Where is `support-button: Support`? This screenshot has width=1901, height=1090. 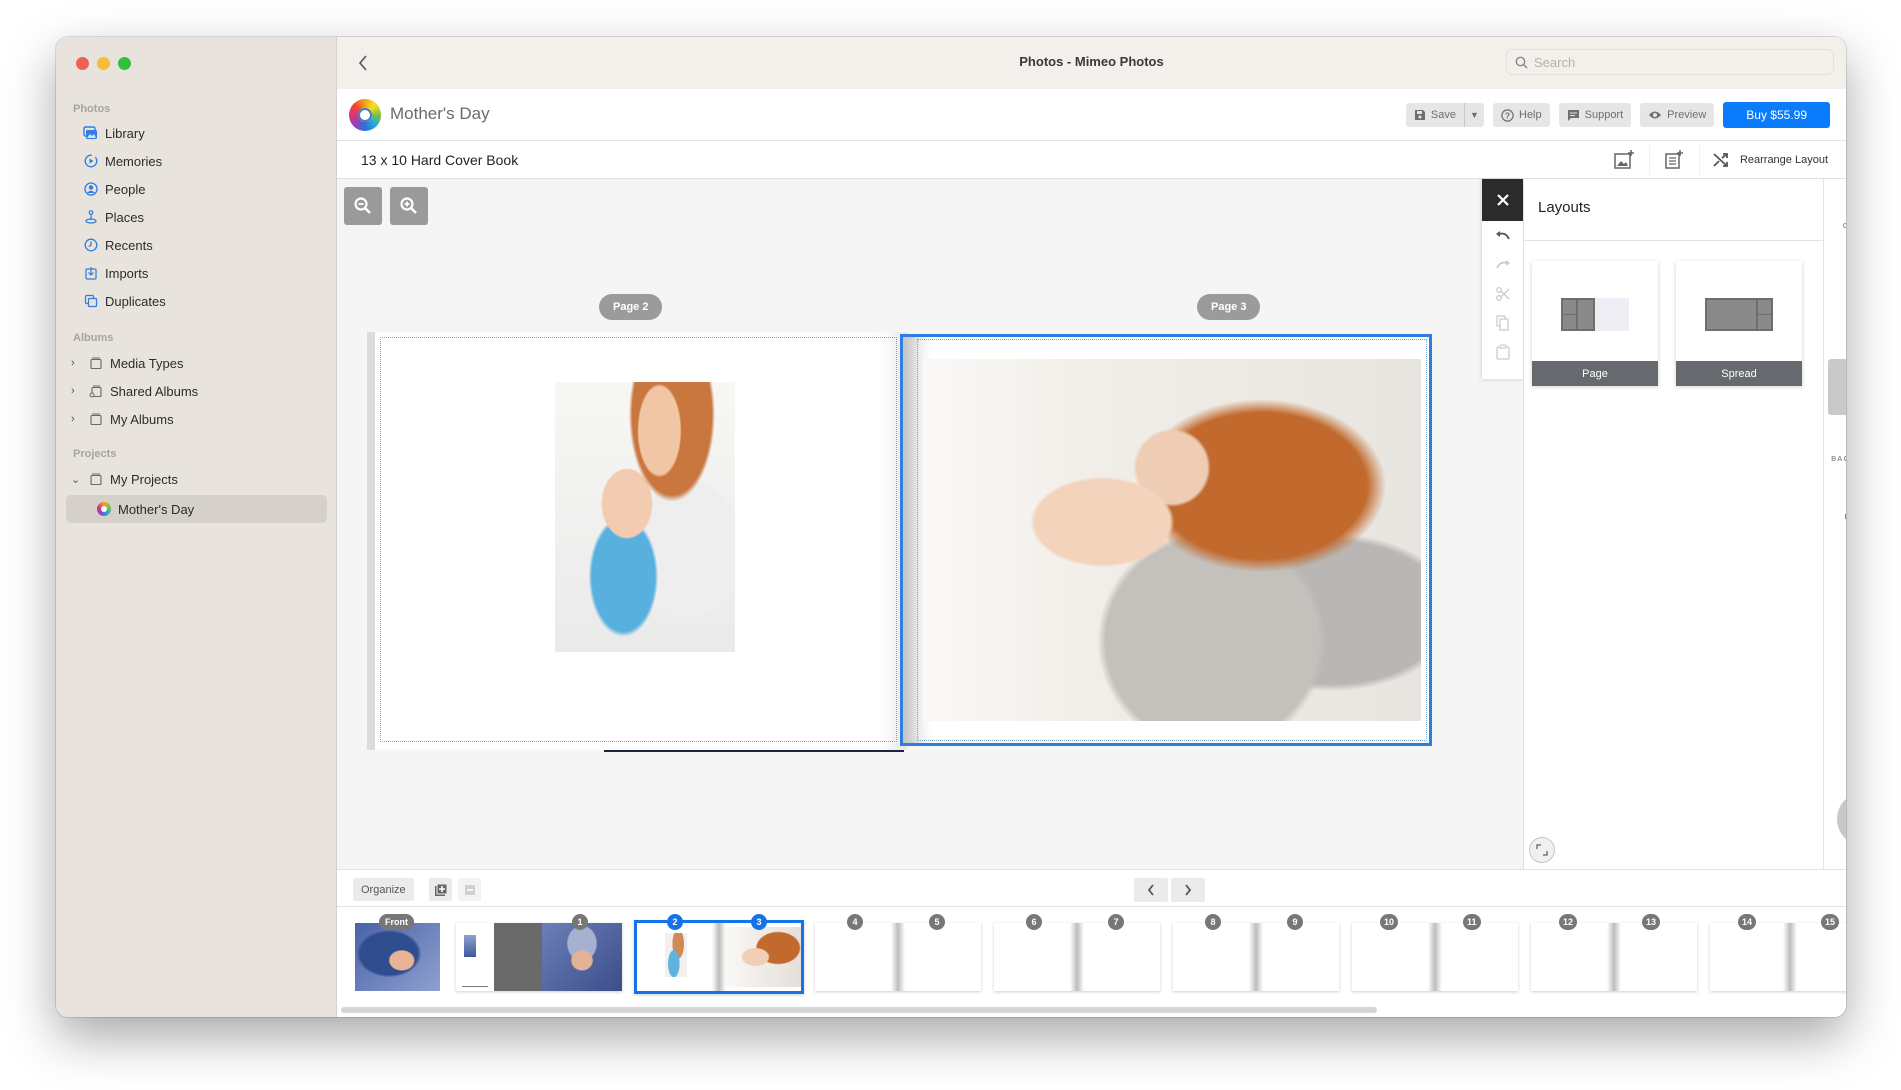
support-button: Support is located at coordinates (1595, 115).